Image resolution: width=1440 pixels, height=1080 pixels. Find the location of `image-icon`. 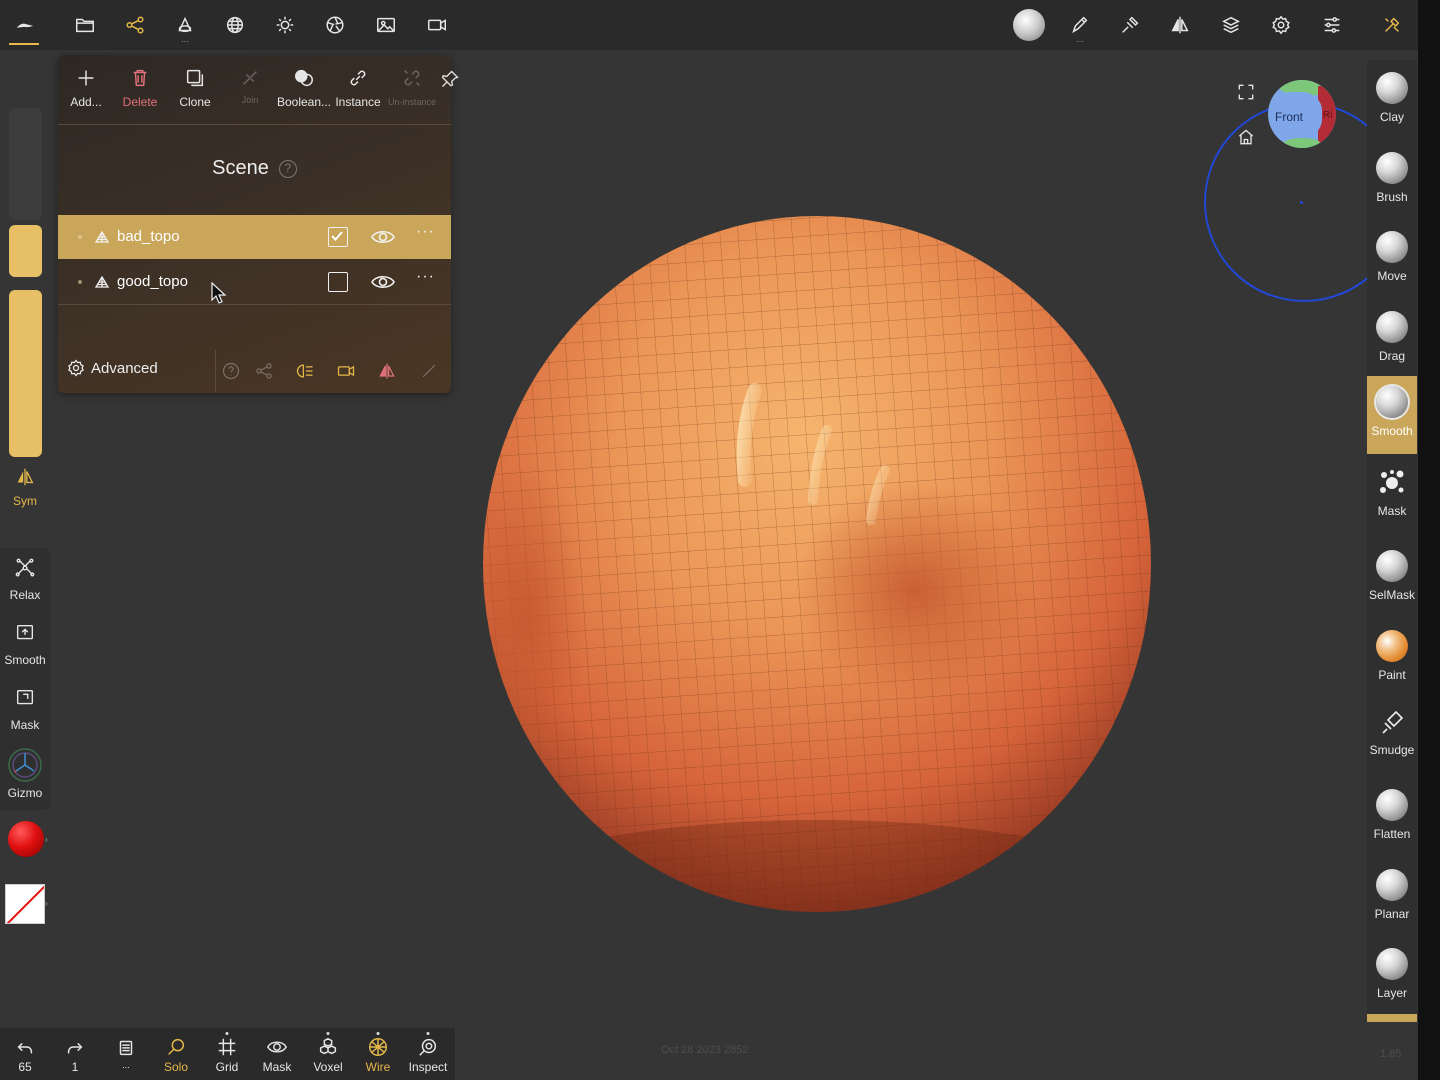

image-icon is located at coordinates (386, 25).